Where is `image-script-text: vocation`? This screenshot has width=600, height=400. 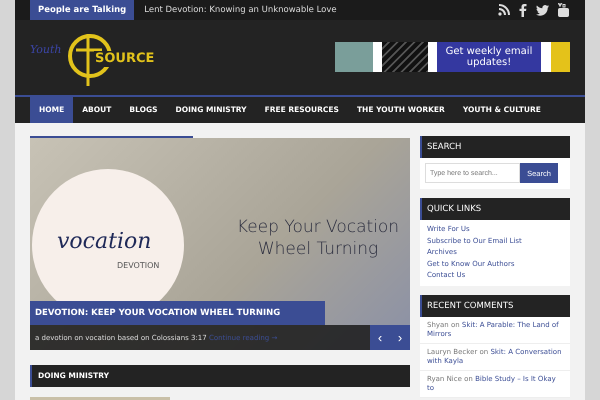
image-script-text: vocation is located at coordinates (104, 241).